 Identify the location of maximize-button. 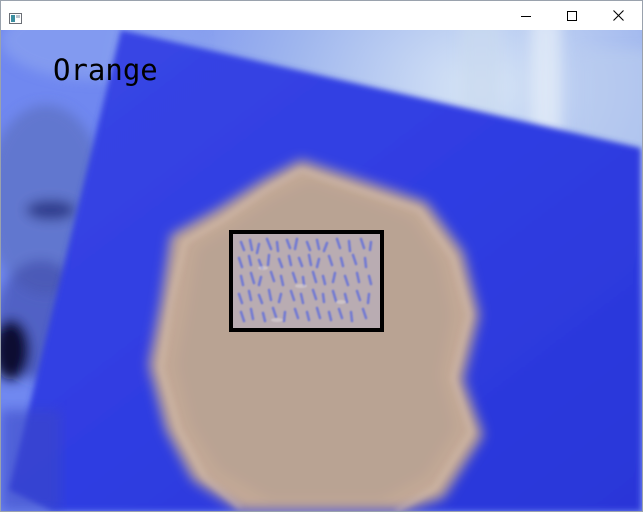
(572, 15).